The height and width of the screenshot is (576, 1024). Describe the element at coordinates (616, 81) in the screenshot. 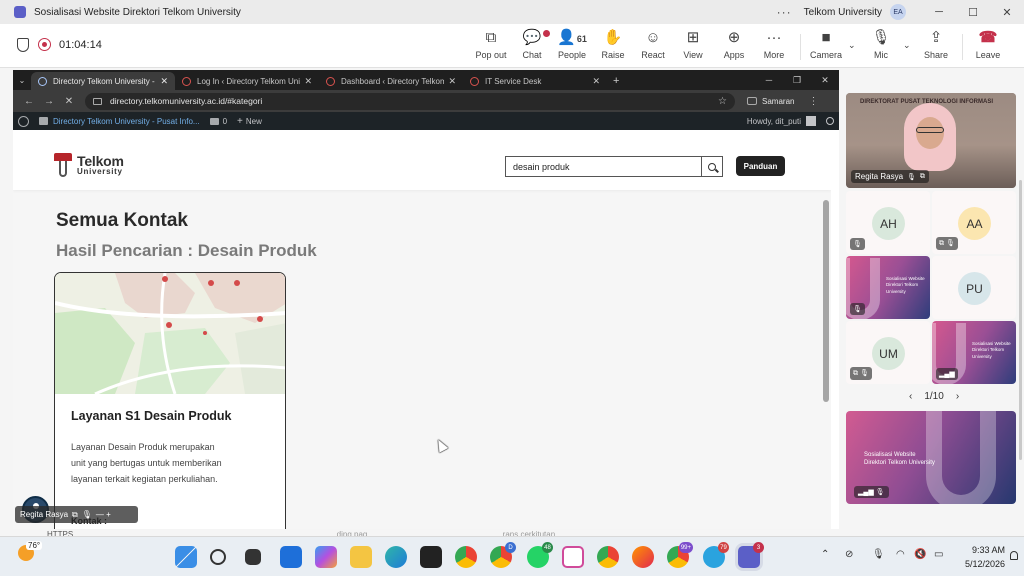

I see `new-tab-icon: +` at that location.